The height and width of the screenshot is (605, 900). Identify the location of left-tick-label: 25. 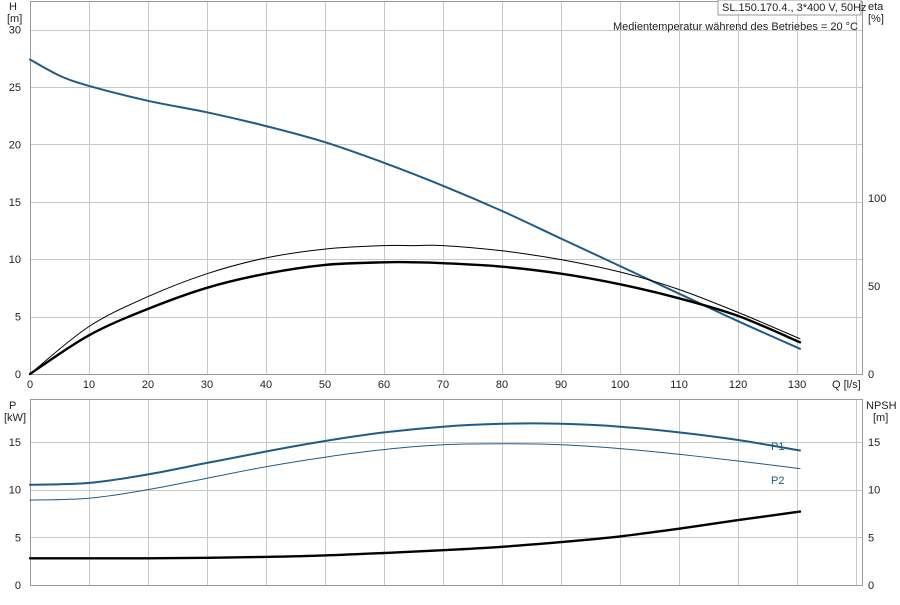
(15, 88).